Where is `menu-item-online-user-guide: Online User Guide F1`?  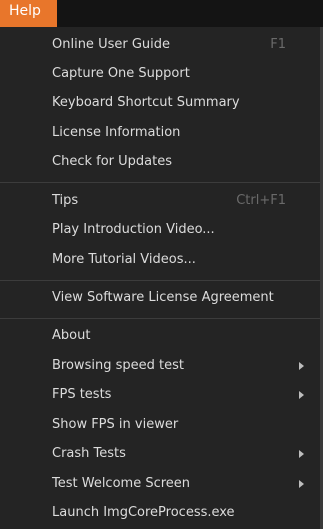
menu-item-online-user-guide: Online User Guide F1 is located at coordinates (160, 44).